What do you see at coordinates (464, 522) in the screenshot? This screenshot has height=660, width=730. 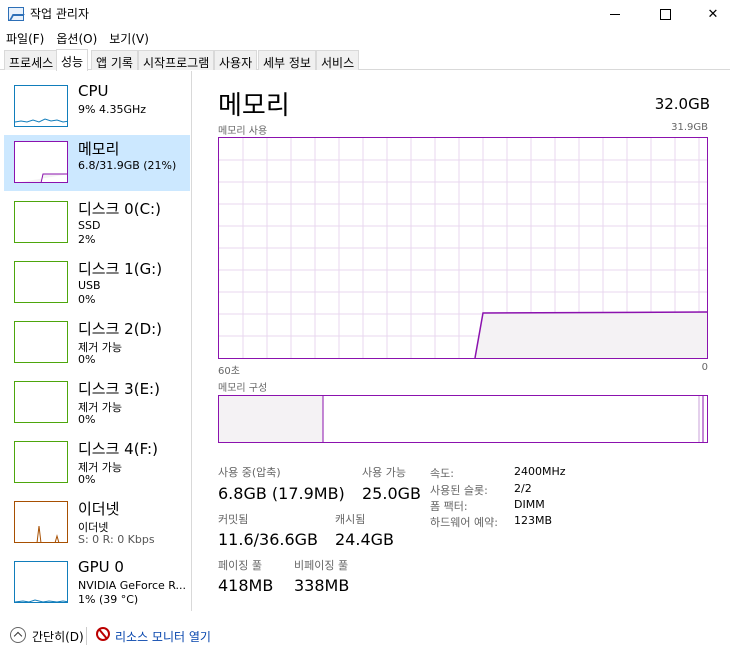 I see `hardware-reserved-label: 하드웨어 예약:` at bounding box center [464, 522].